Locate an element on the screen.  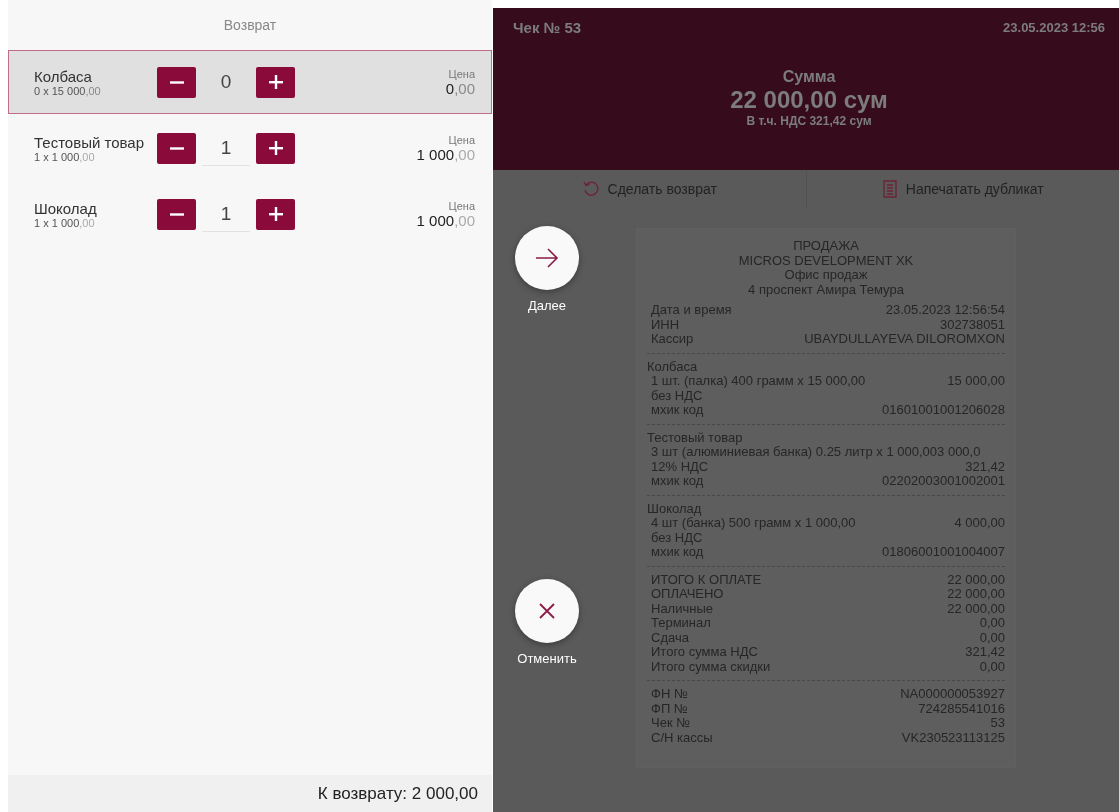
receipt-label: Шоколад is located at coordinates (674, 508).